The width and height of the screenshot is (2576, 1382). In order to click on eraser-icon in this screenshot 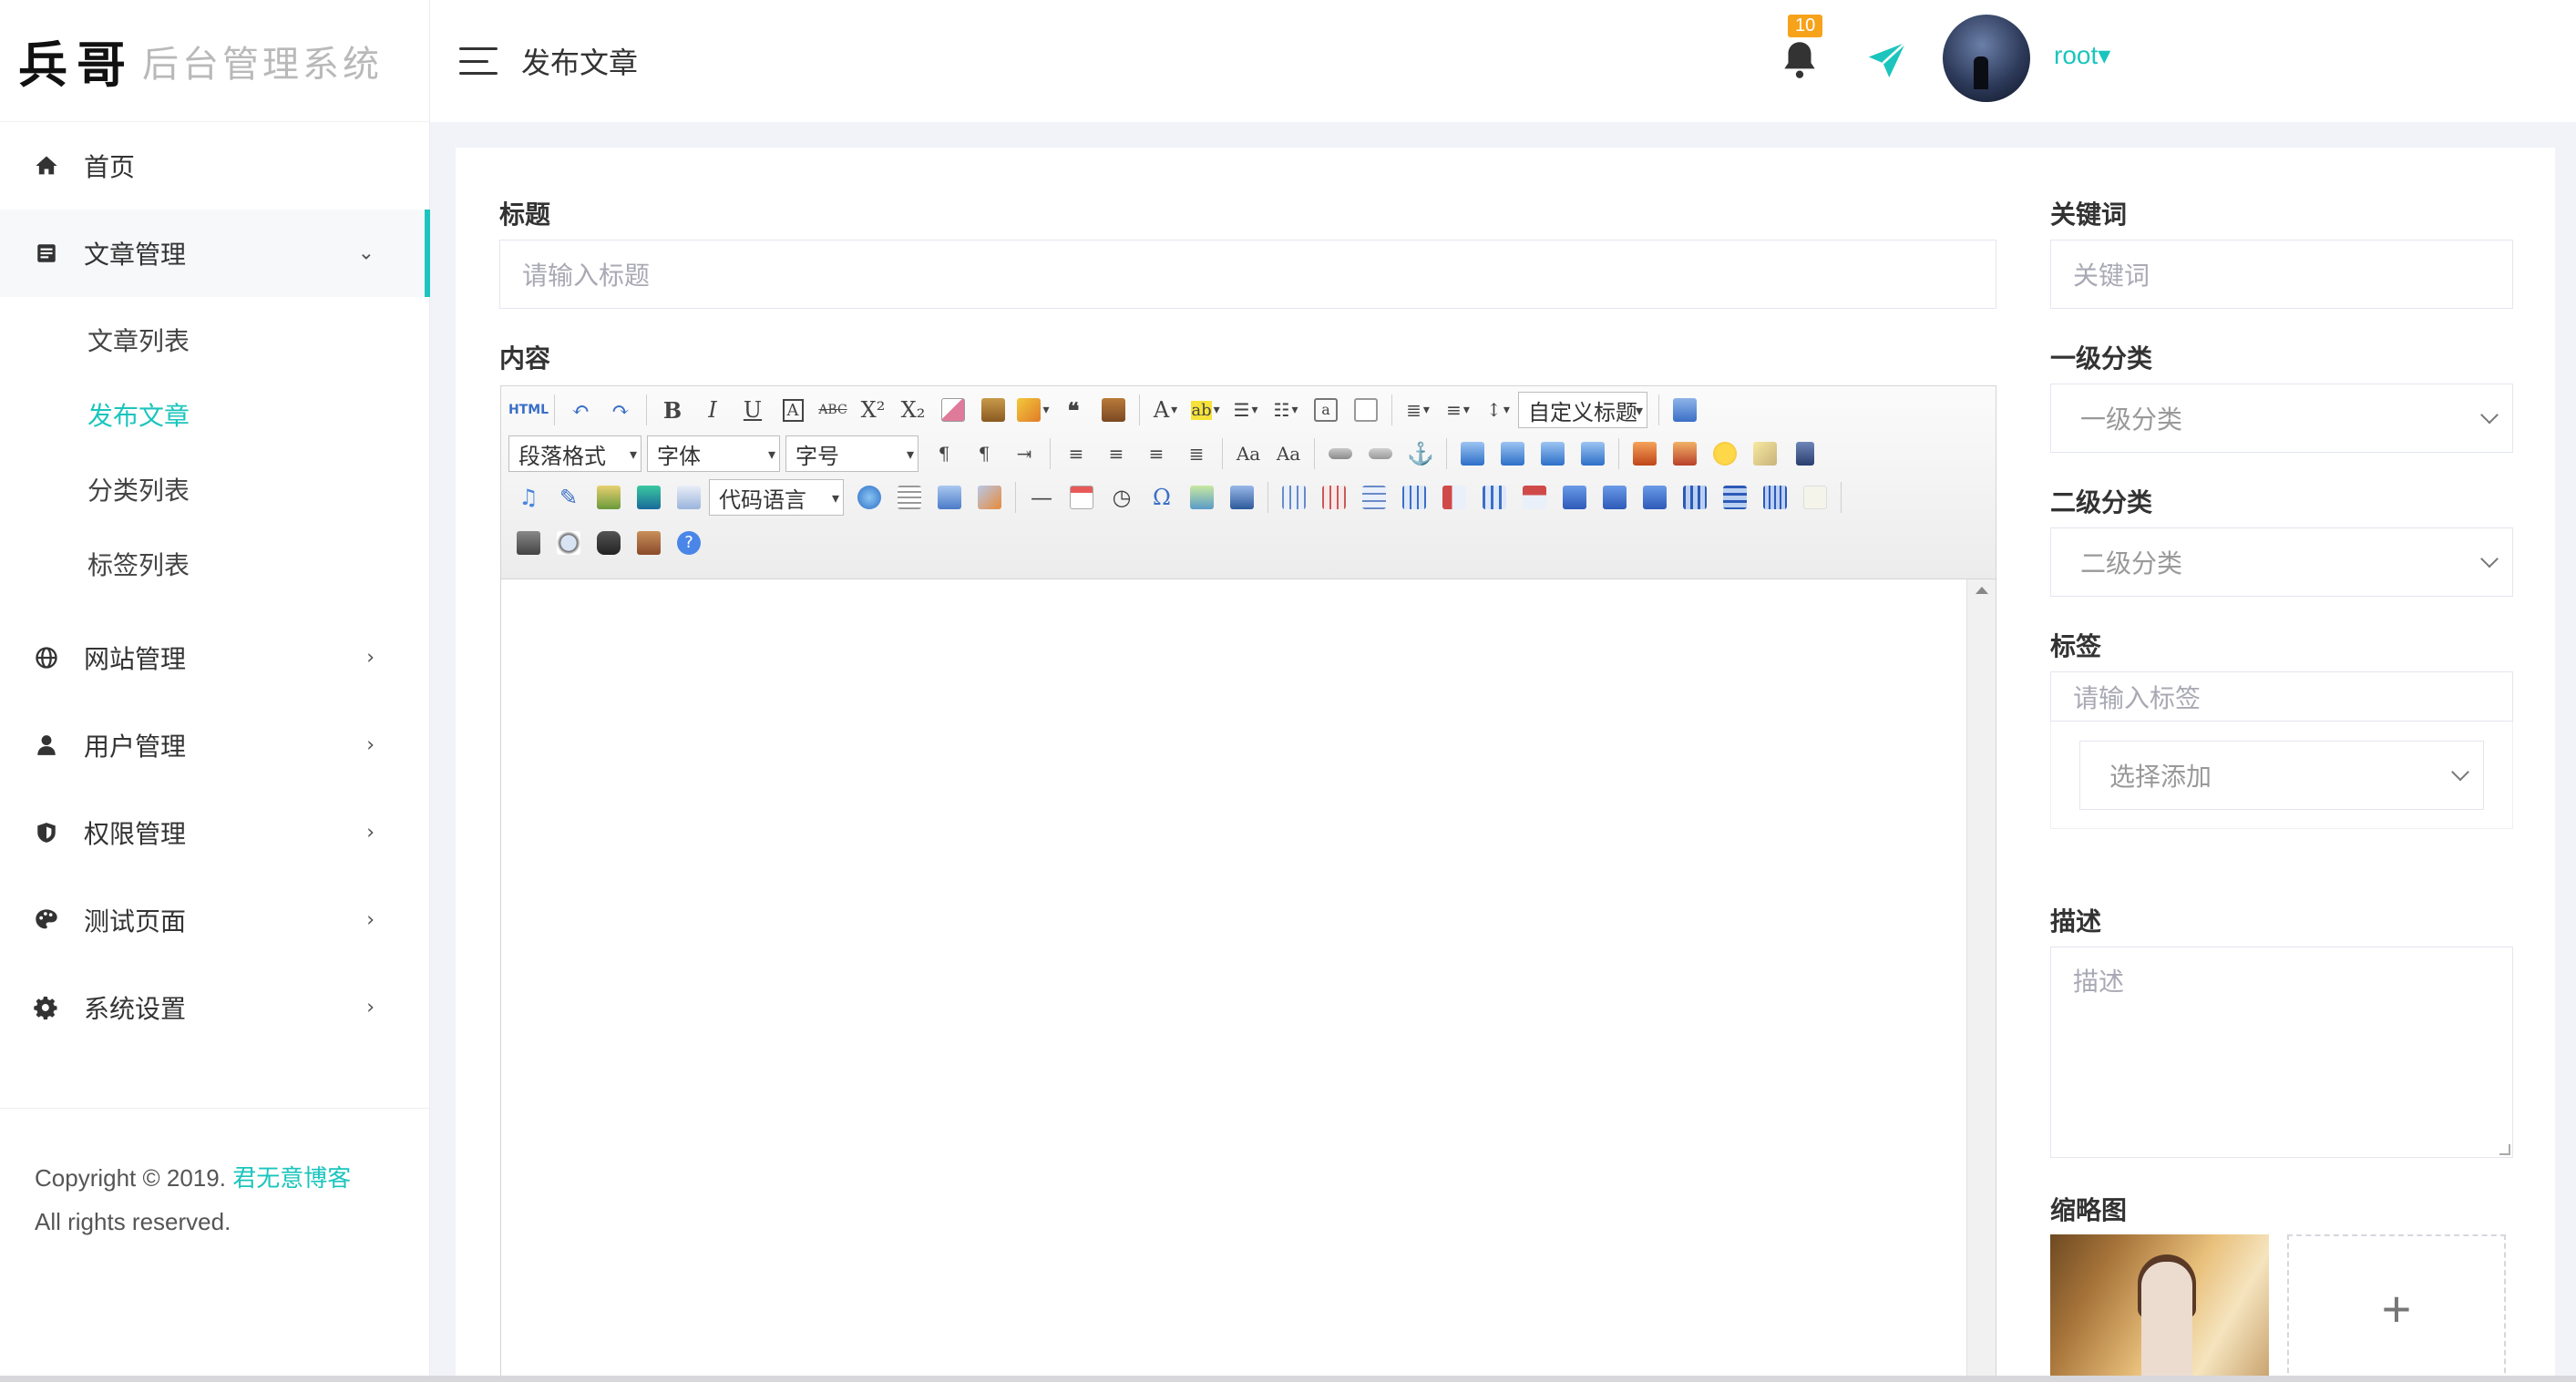, I will do `click(953, 410)`.